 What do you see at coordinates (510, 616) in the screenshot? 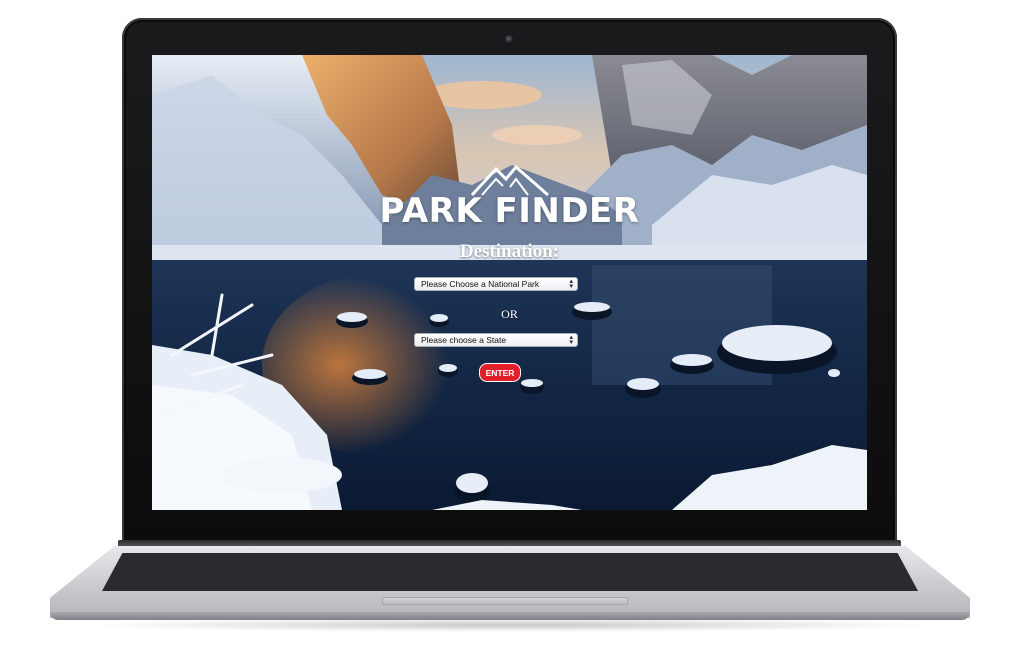
I see `laptop-base-lip` at bounding box center [510, 616].